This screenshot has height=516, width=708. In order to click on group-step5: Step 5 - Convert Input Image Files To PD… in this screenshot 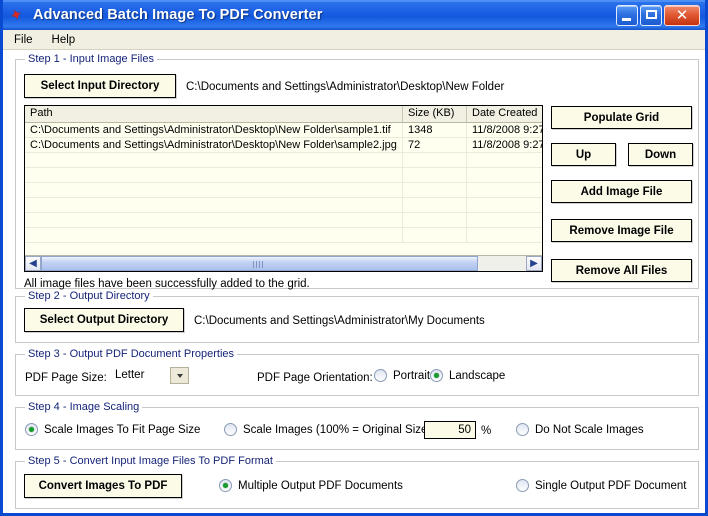, I will do `click(357, 482)`.